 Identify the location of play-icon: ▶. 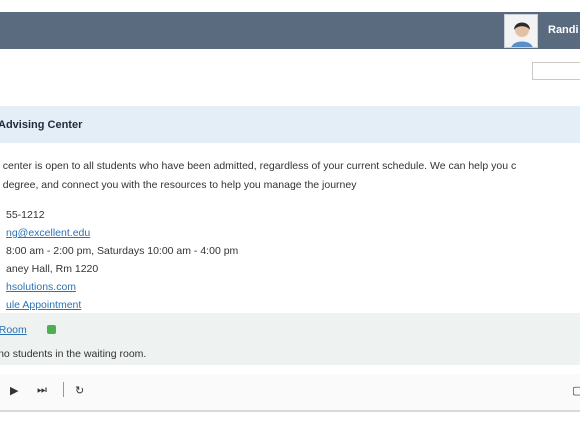
(14, 390).